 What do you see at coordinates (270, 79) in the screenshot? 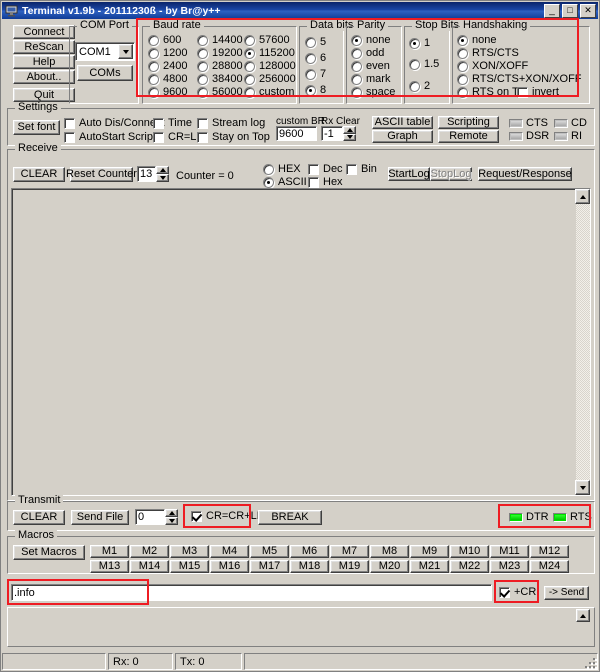
I see `baud-radio-256000: 256000` at bounding box center [270, 79].